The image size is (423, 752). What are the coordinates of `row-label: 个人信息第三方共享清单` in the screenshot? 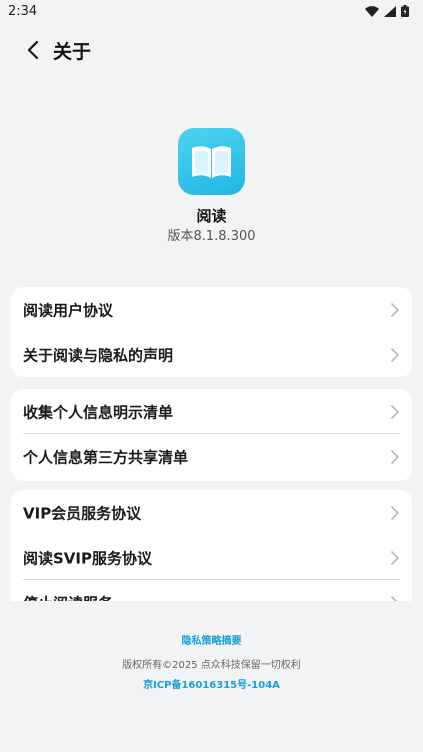 It's located at (106, 457).